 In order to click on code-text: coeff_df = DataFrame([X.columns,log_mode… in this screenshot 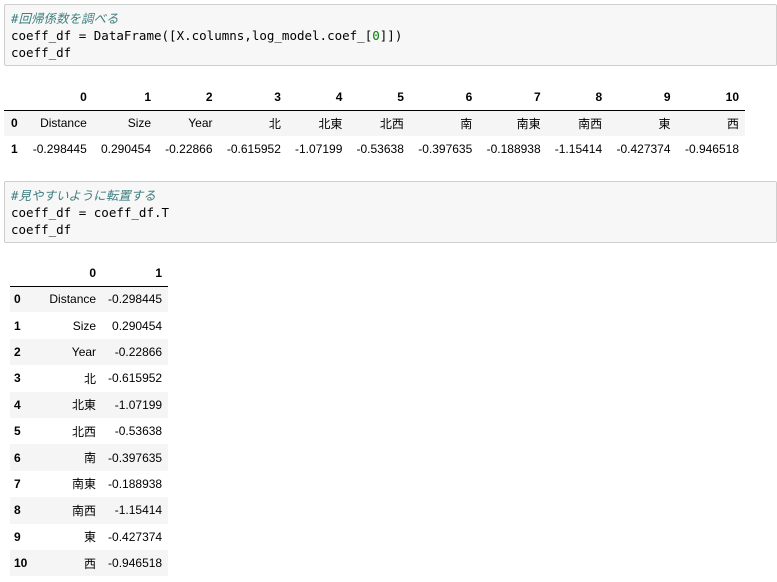, I will do `click(192, 35)`.